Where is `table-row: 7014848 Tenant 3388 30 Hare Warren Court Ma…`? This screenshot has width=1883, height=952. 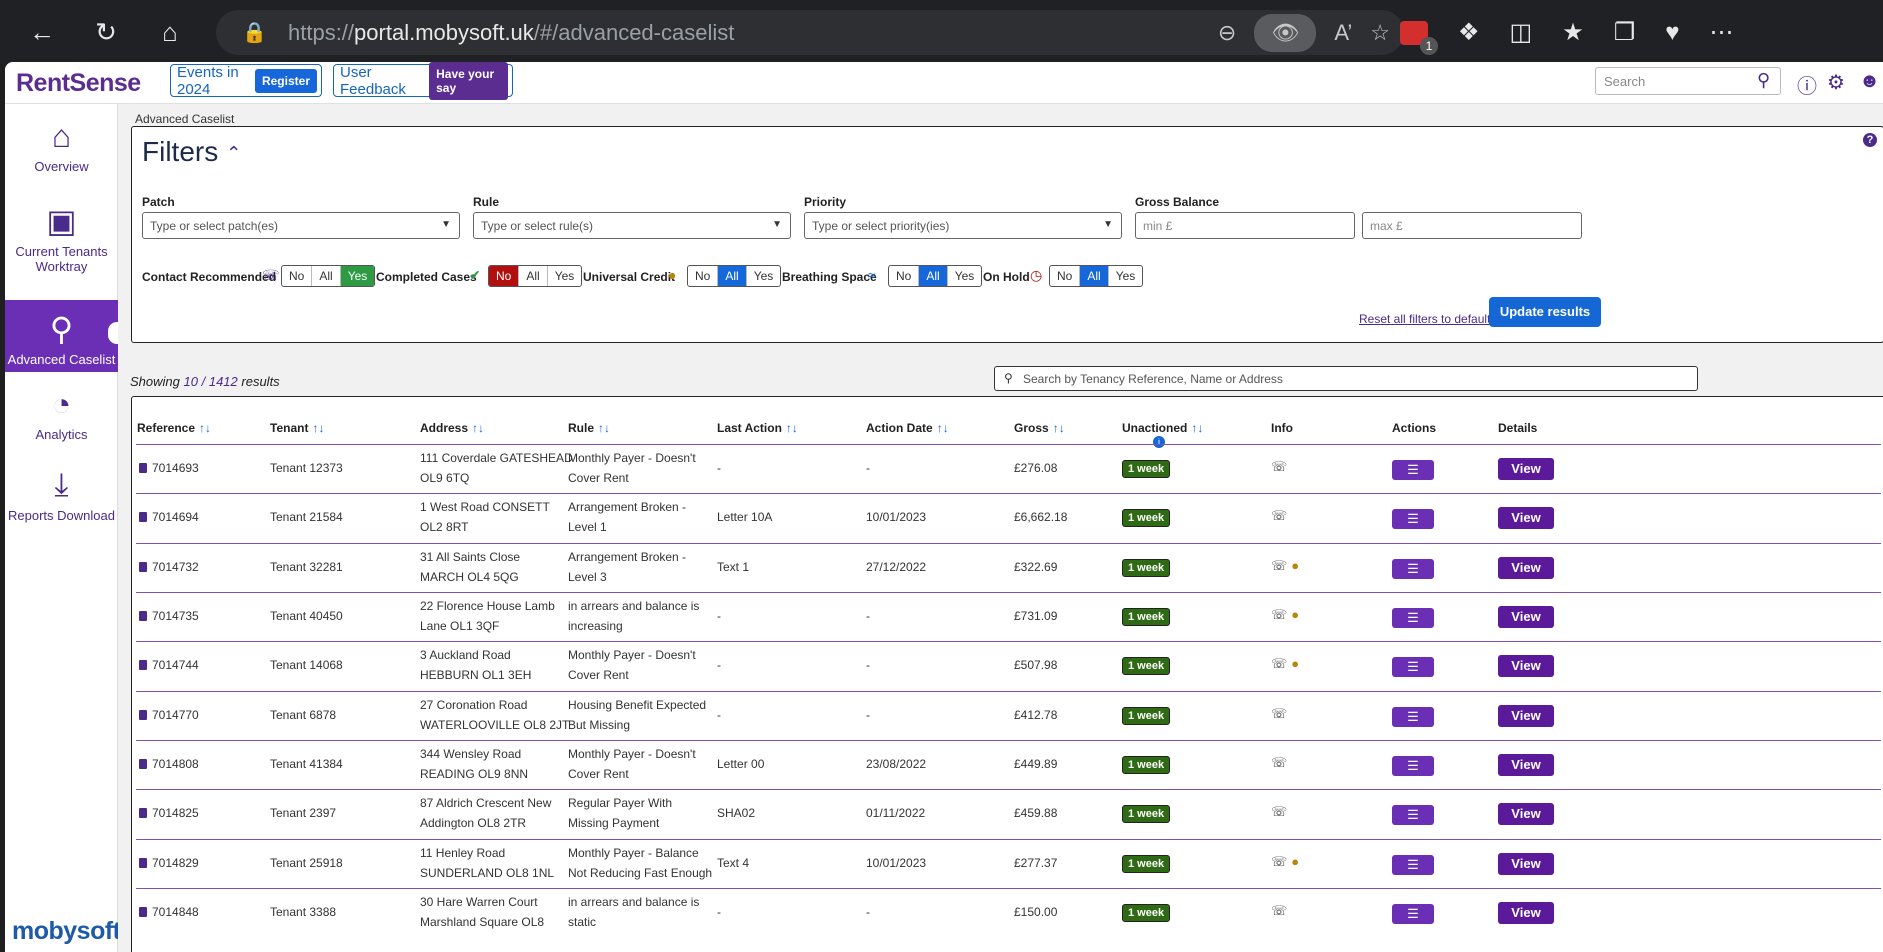
table-row: 7014848 Tenant 3388 30 Hare Warren Court Ma… is located at coordinates (1008, 912).